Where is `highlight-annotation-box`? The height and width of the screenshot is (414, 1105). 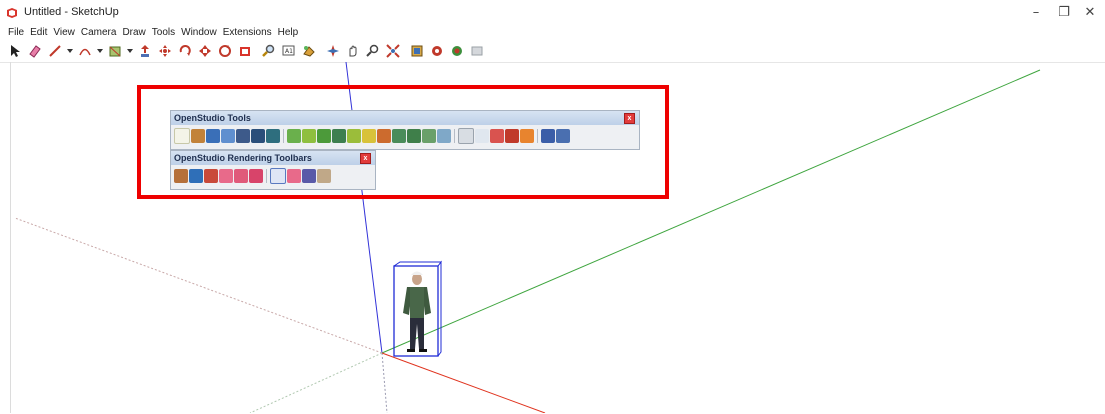
highlight-annotation-box is located at coordinates (403, 142).